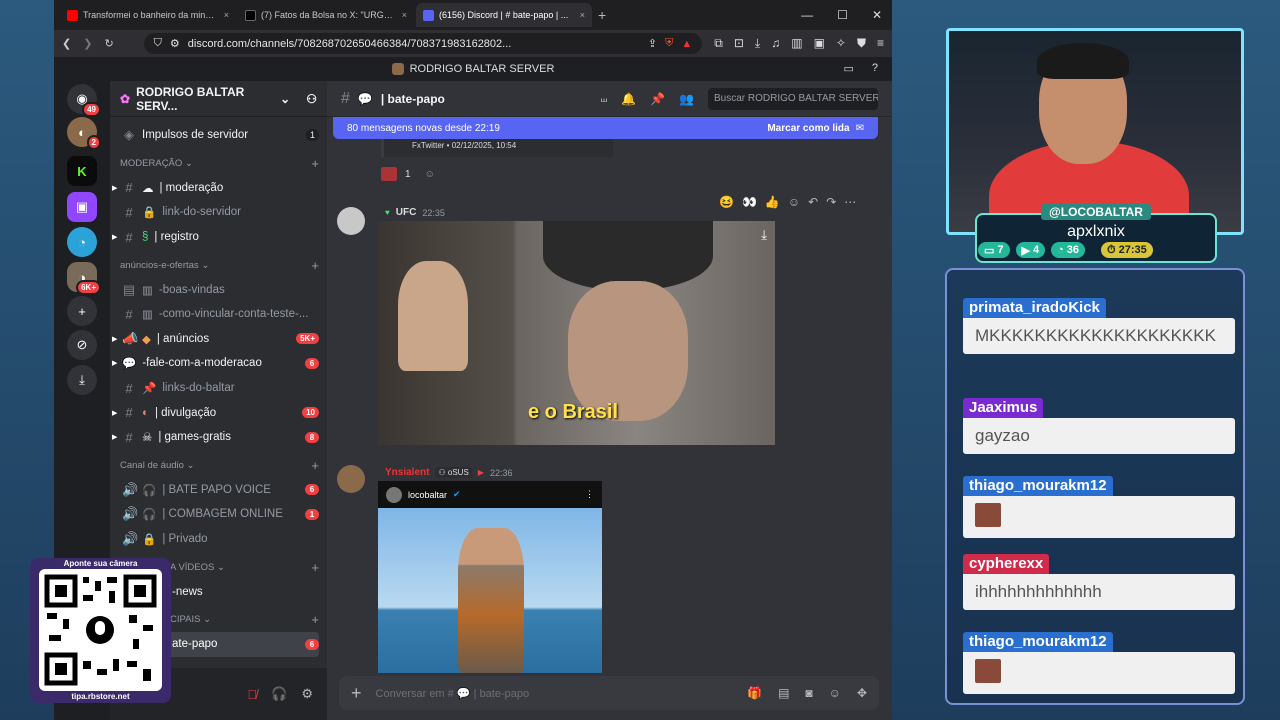  What do you see at coordinates (279, 694) in the screenshot?
I see `headphones-icon: 🎧` at bounding box center [279, 694].